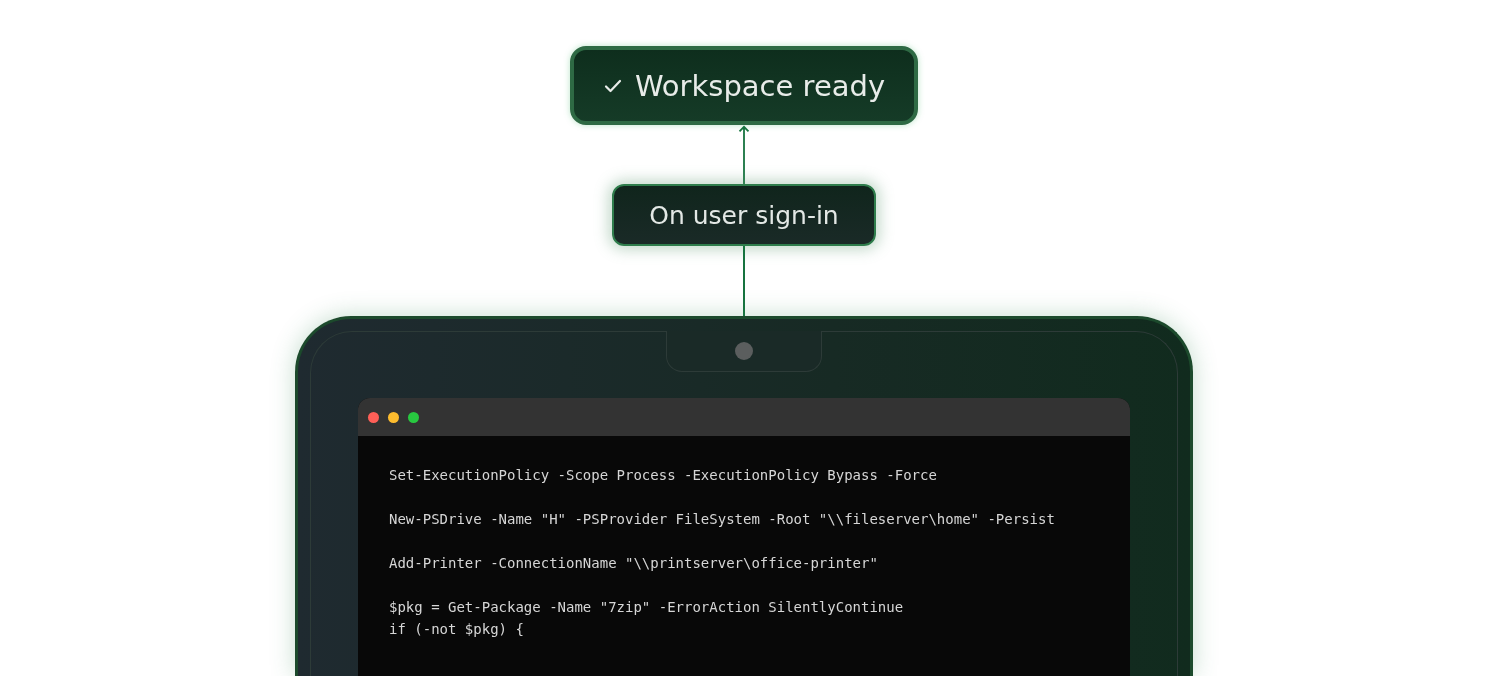 The image size is (1488, 676). I want to click on status-text: Workspace ready, so click(760, 85).